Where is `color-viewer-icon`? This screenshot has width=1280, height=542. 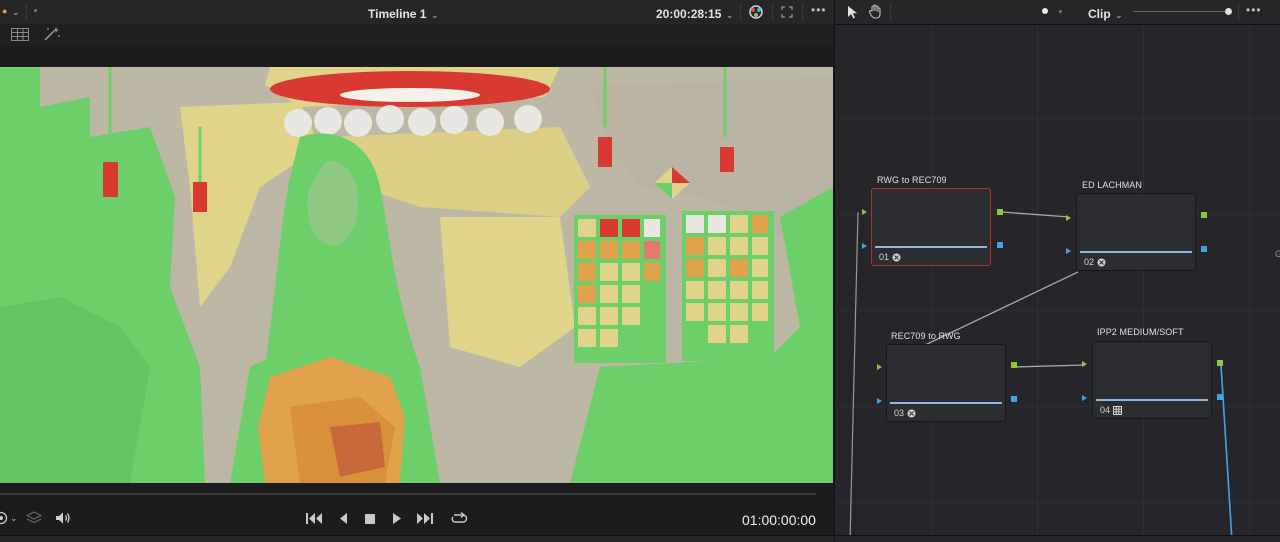
color-viewer-icon is located at coordinates (756, 12).